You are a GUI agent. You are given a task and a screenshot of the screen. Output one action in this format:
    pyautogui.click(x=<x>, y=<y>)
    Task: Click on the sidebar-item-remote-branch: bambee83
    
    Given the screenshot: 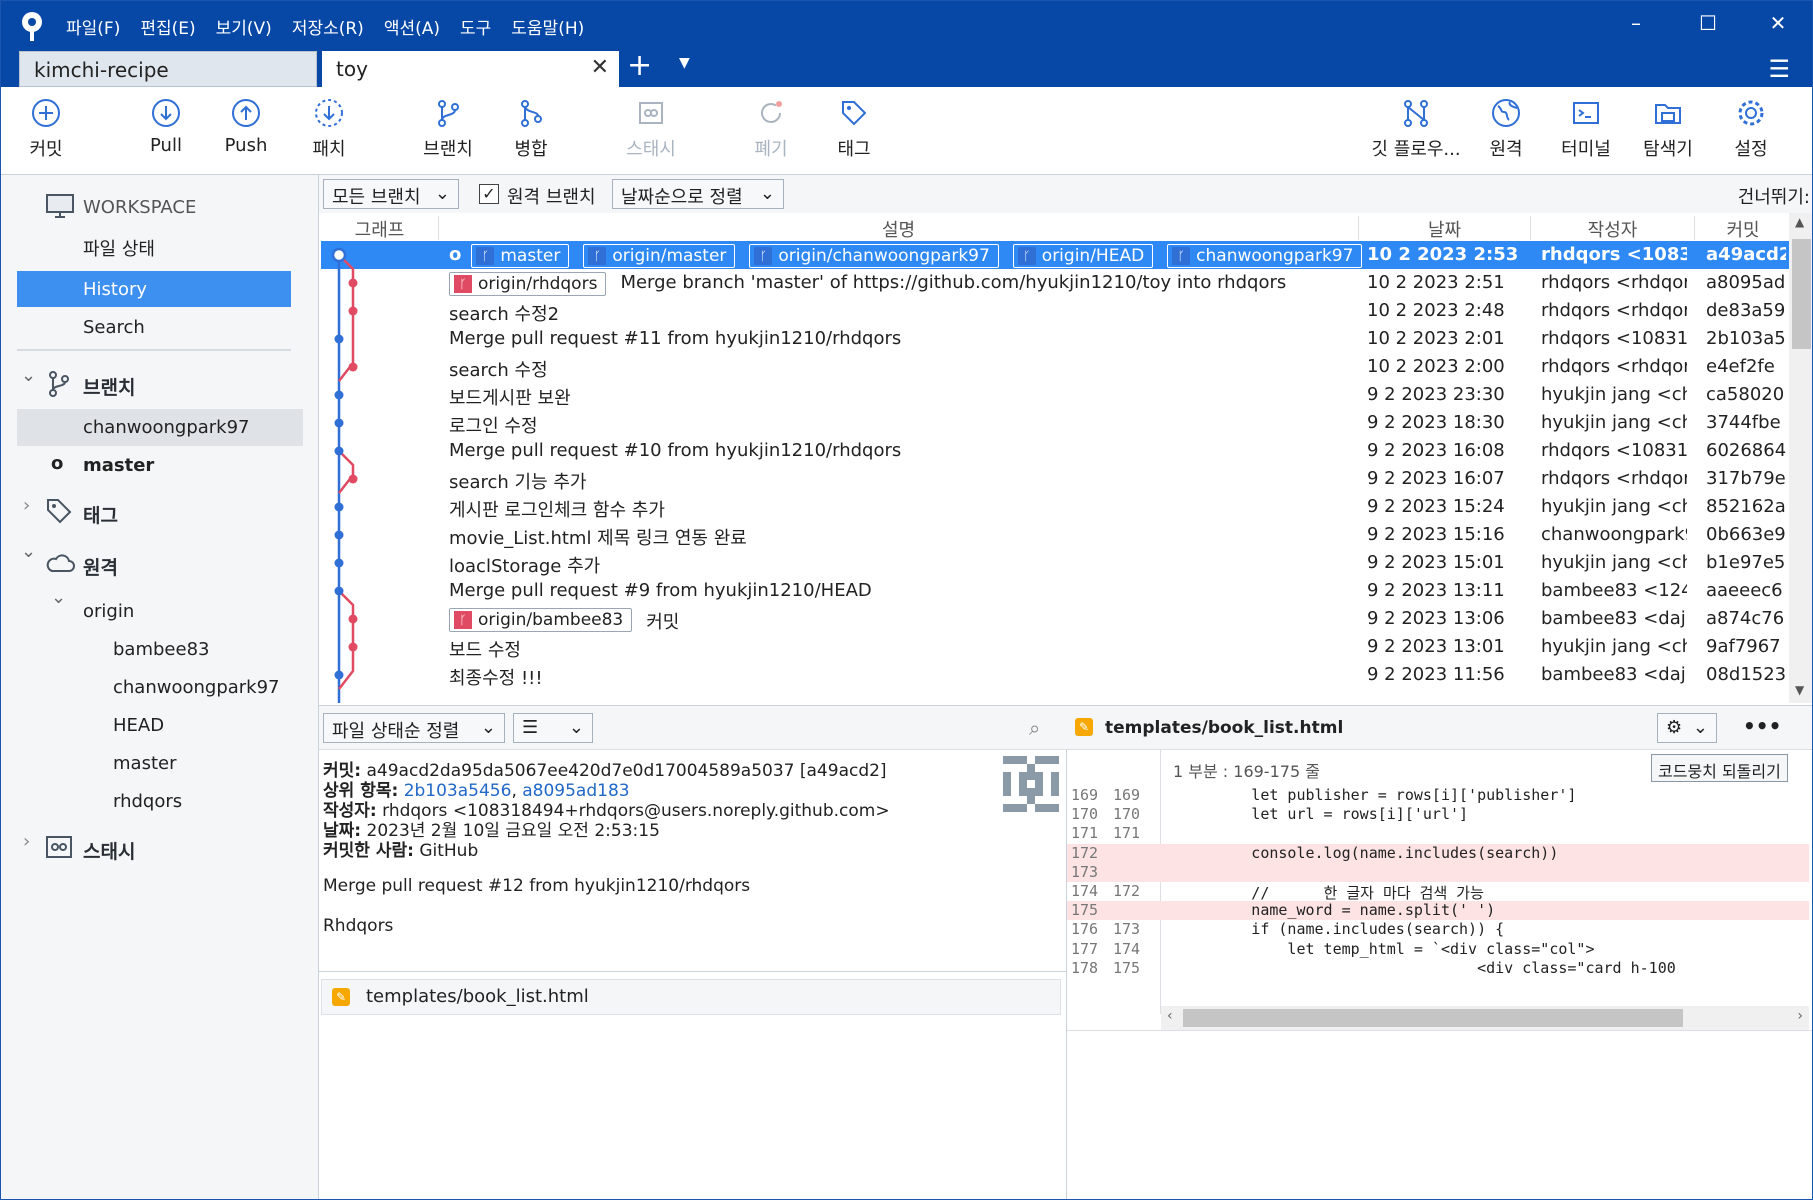 What is the action you would take?
    pyautogui.click(x=161, y=649)
    